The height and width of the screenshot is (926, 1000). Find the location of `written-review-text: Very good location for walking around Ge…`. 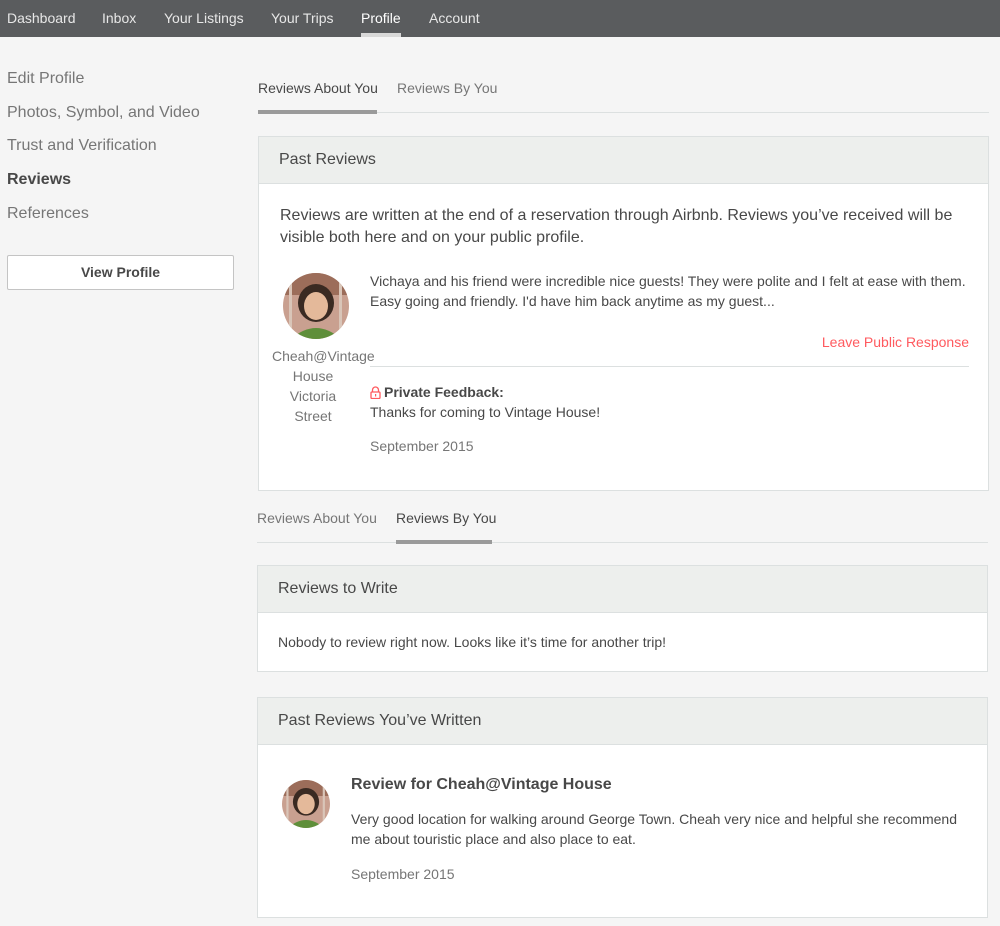

written-review-text: Very good location for walking around Ge… is located at coordinates (654, 829).